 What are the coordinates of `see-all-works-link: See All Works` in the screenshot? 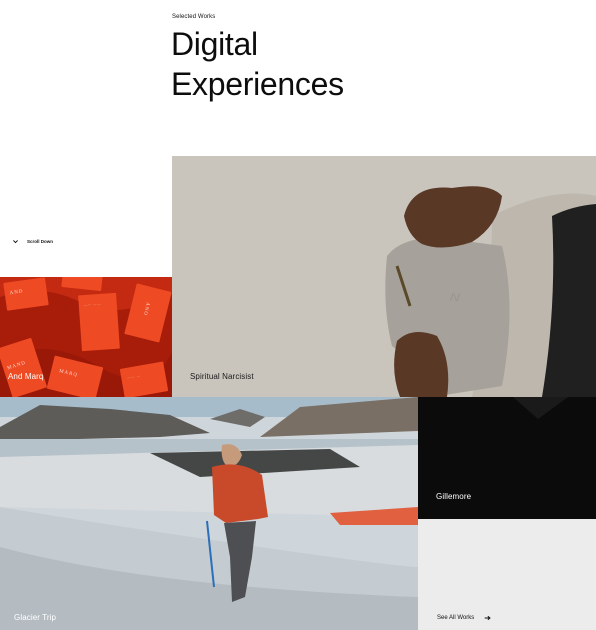 It's located at (464, 618).